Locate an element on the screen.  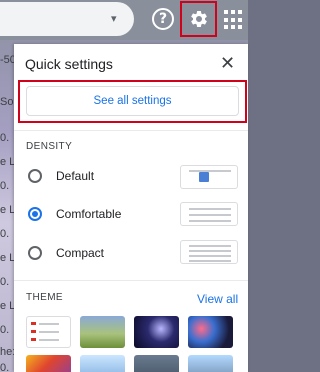
search-options-caret-icon: ▾ is located at coordinates (114, 18).